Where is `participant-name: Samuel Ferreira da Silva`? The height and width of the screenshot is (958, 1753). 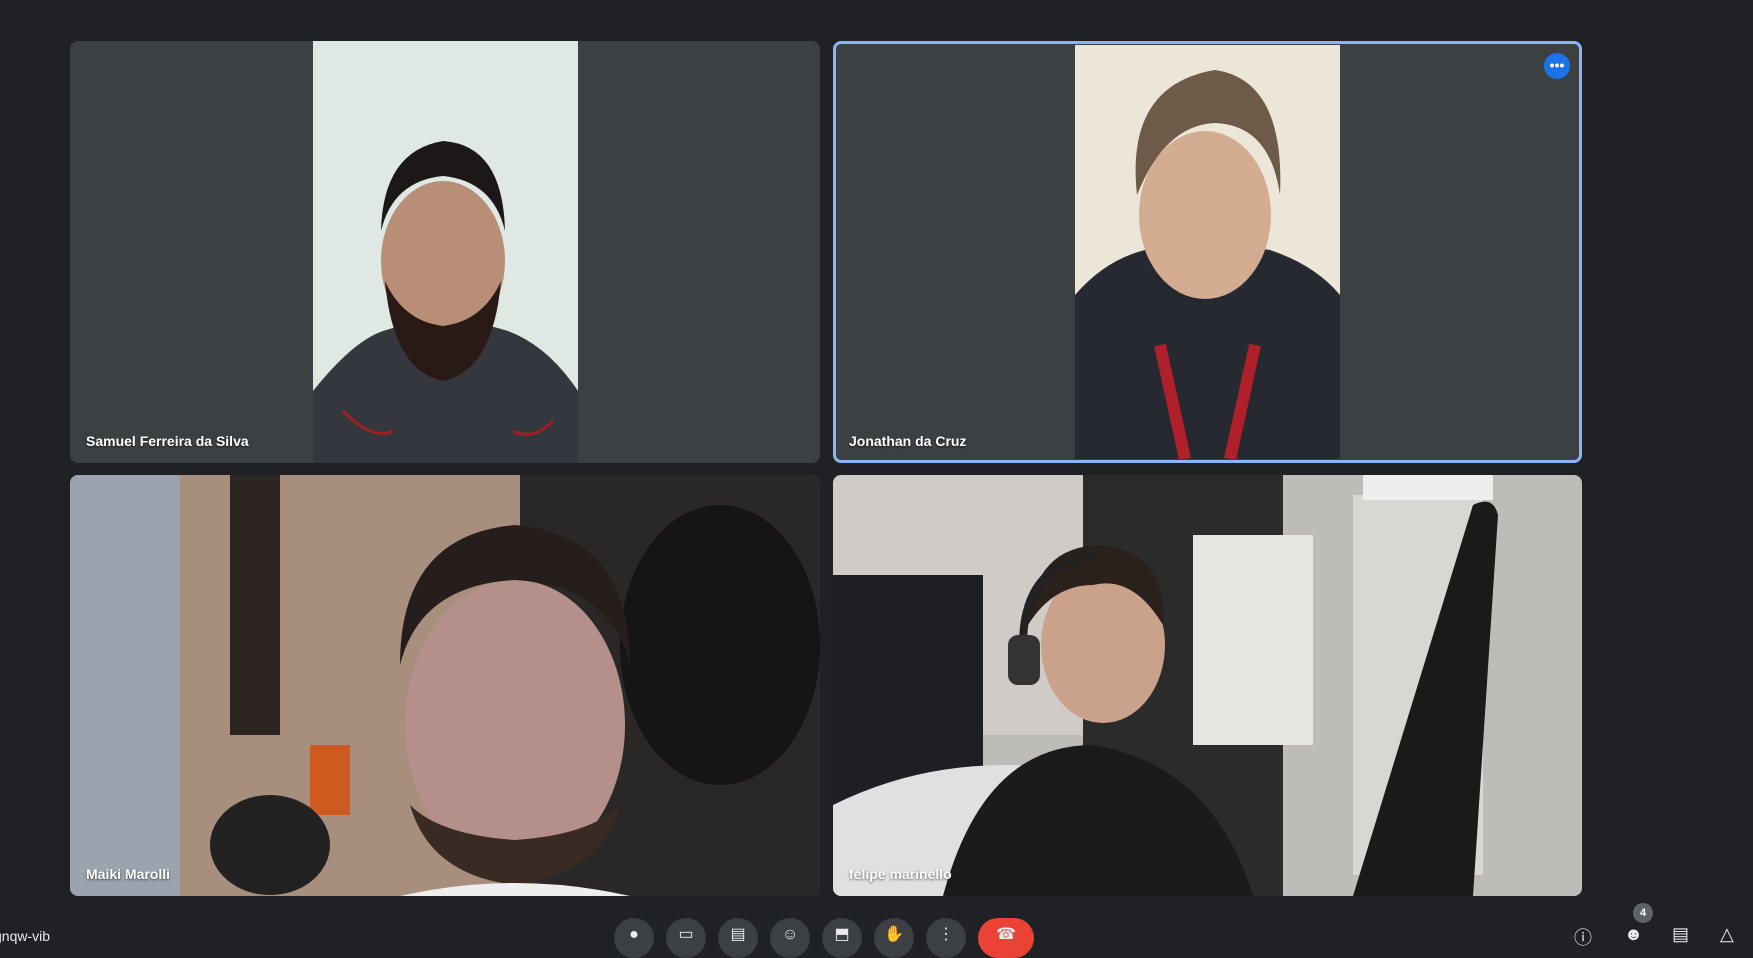
participant-name: Samuel Ferreira da Silva is located at coordinates (167, 441).